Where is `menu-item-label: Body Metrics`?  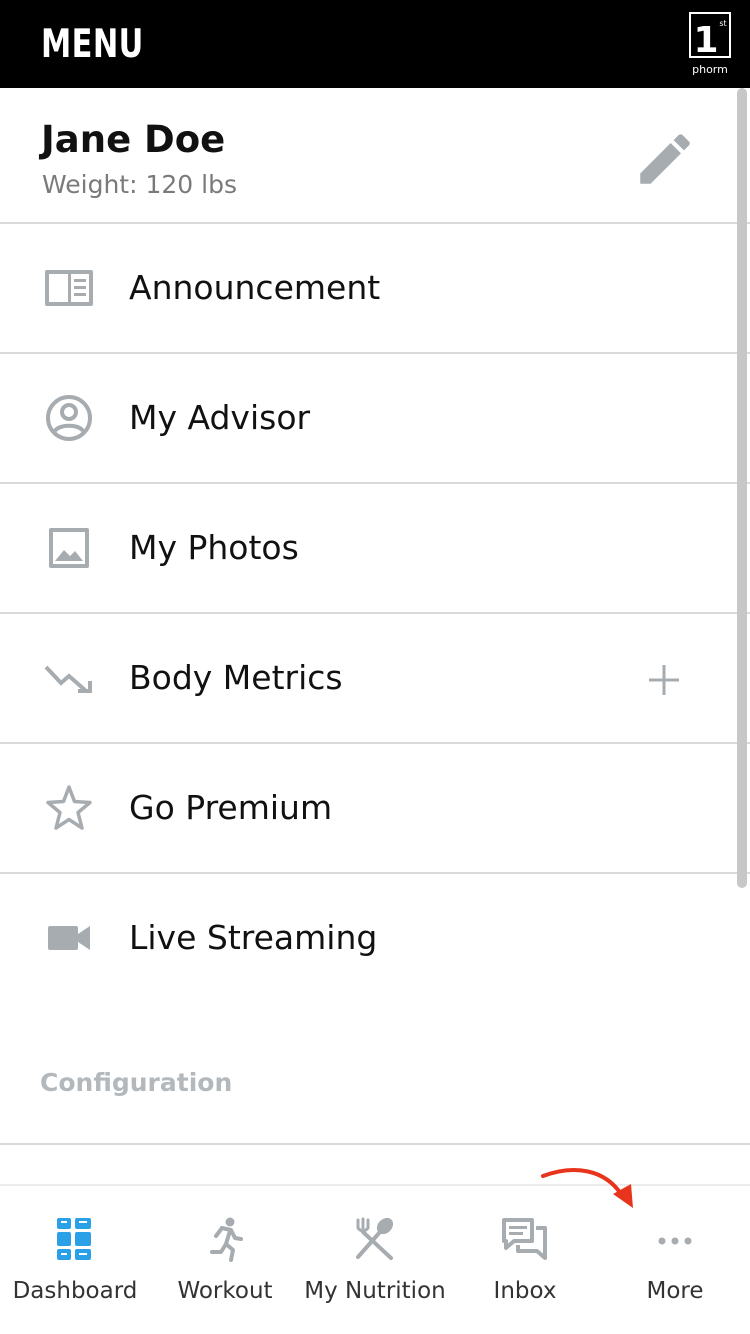
menu-item-label: Body Metrics is located at coordinates (236, 677).